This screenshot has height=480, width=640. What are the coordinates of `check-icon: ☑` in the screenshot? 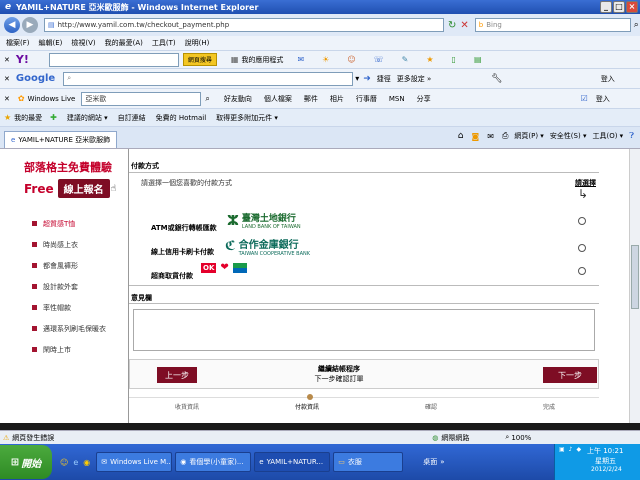 It's located at (584, 98).